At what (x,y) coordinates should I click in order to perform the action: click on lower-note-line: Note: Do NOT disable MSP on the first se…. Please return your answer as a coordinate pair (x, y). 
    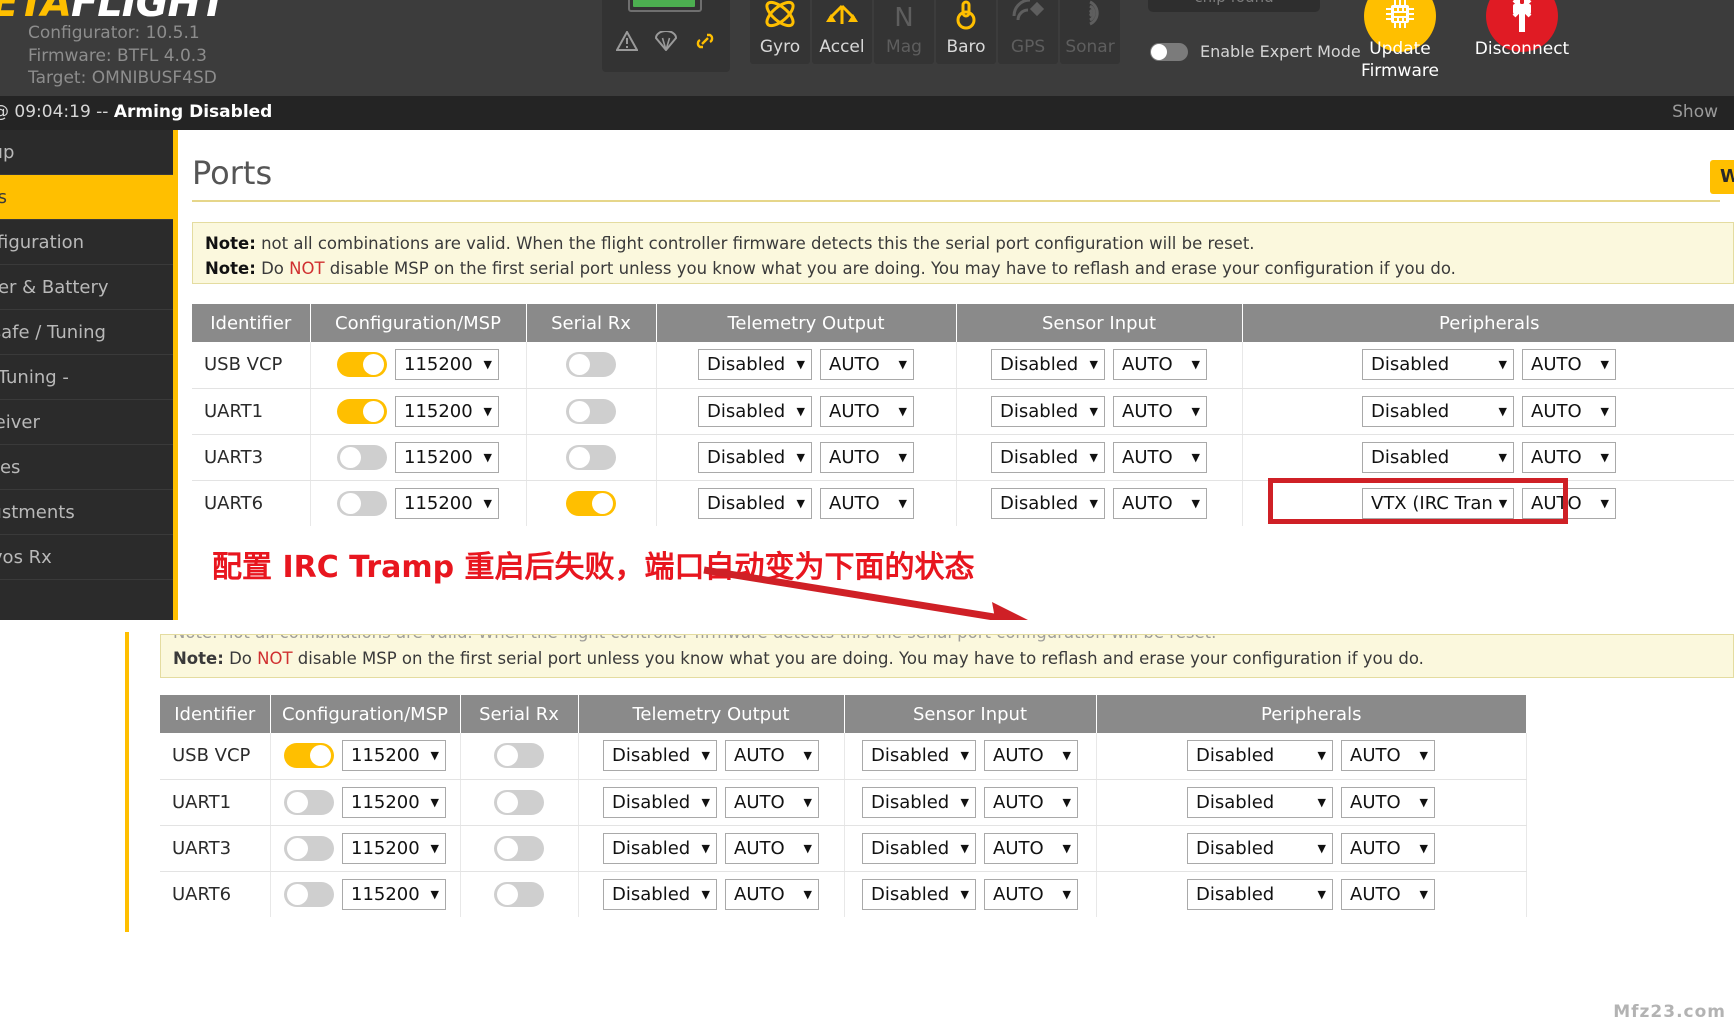
    Looking at the image, I should click on (947, 658).